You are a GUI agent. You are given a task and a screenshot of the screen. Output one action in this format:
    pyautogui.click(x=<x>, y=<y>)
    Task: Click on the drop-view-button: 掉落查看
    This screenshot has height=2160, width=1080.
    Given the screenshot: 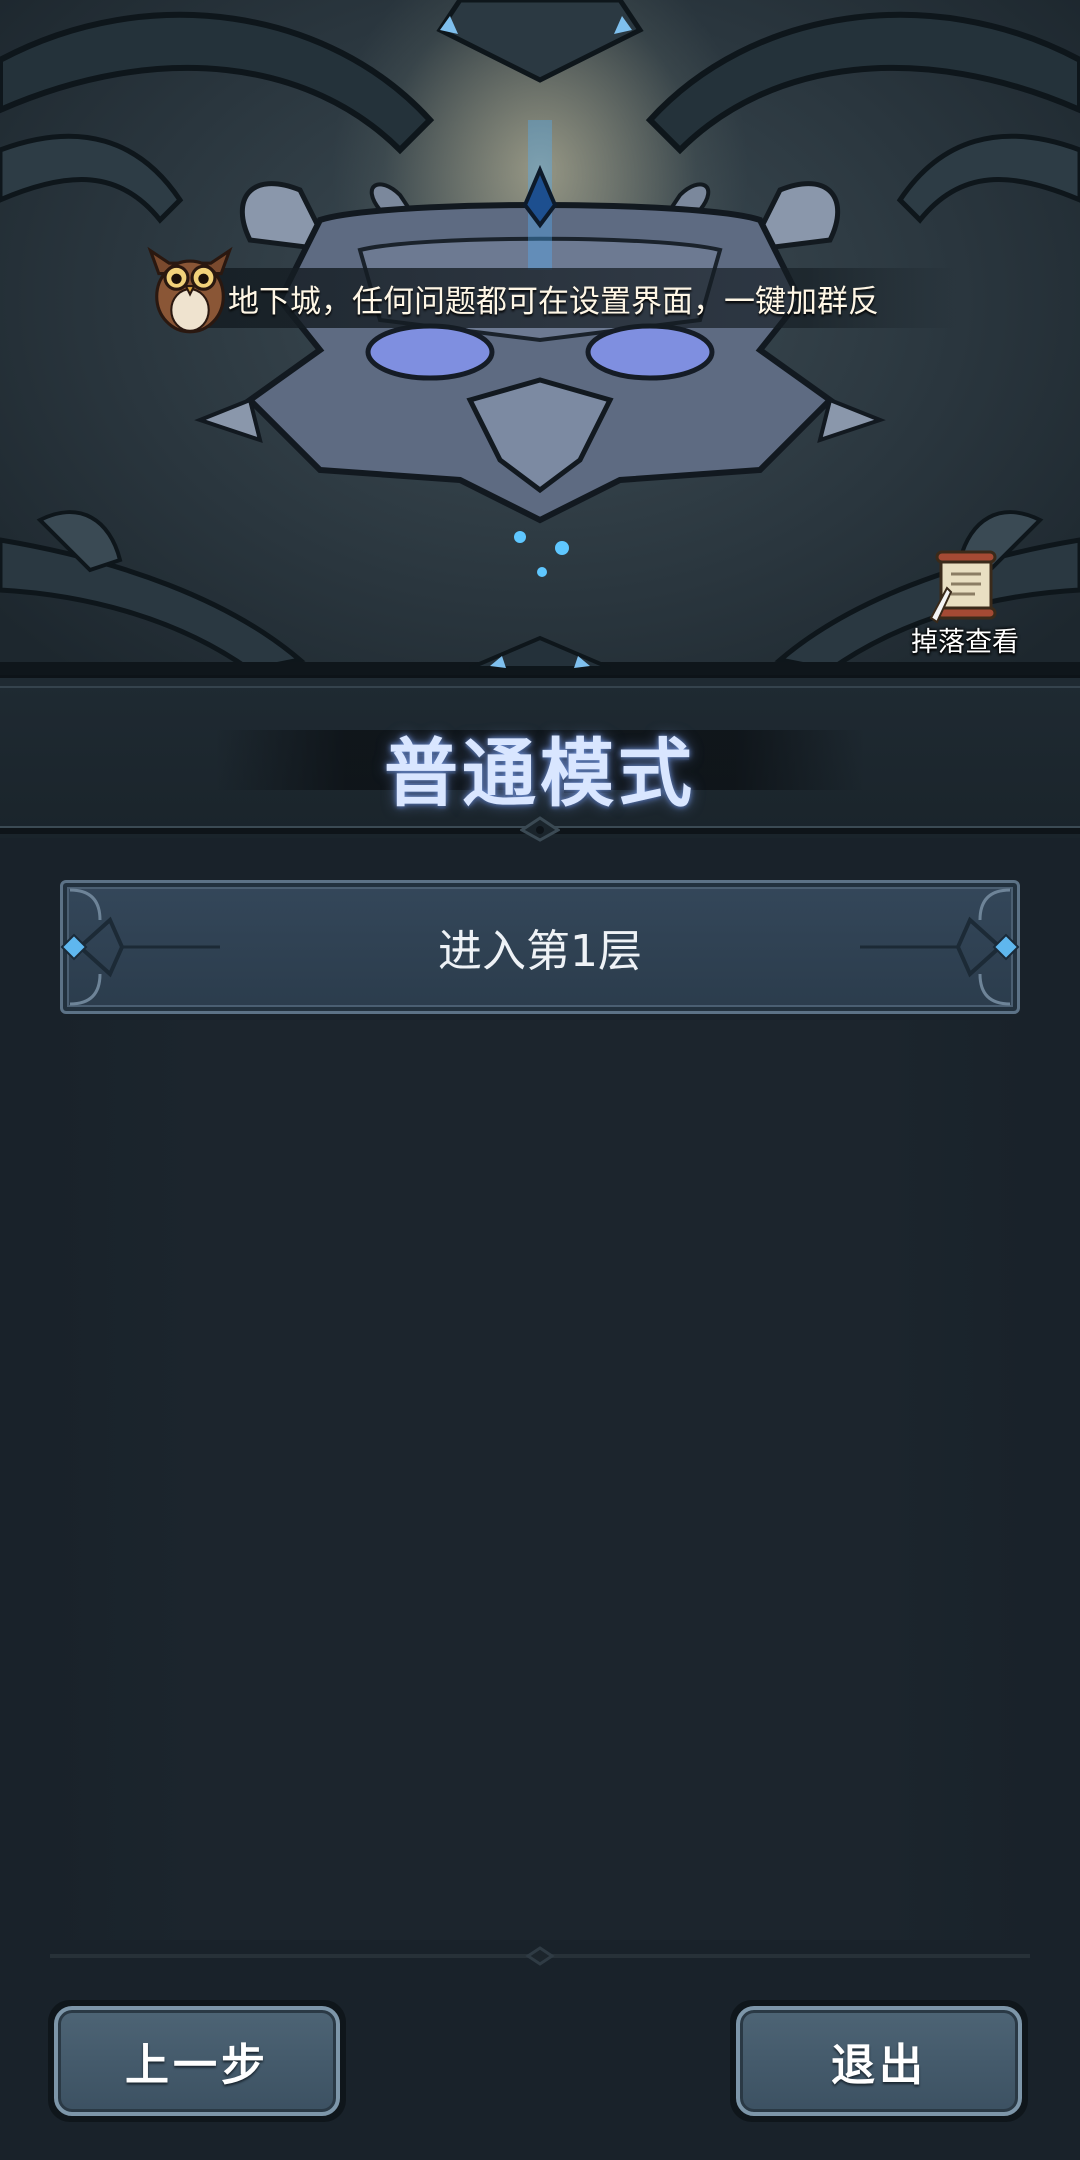 What is the action you would take?
    pyautogui.click(x=965, y=603)
    